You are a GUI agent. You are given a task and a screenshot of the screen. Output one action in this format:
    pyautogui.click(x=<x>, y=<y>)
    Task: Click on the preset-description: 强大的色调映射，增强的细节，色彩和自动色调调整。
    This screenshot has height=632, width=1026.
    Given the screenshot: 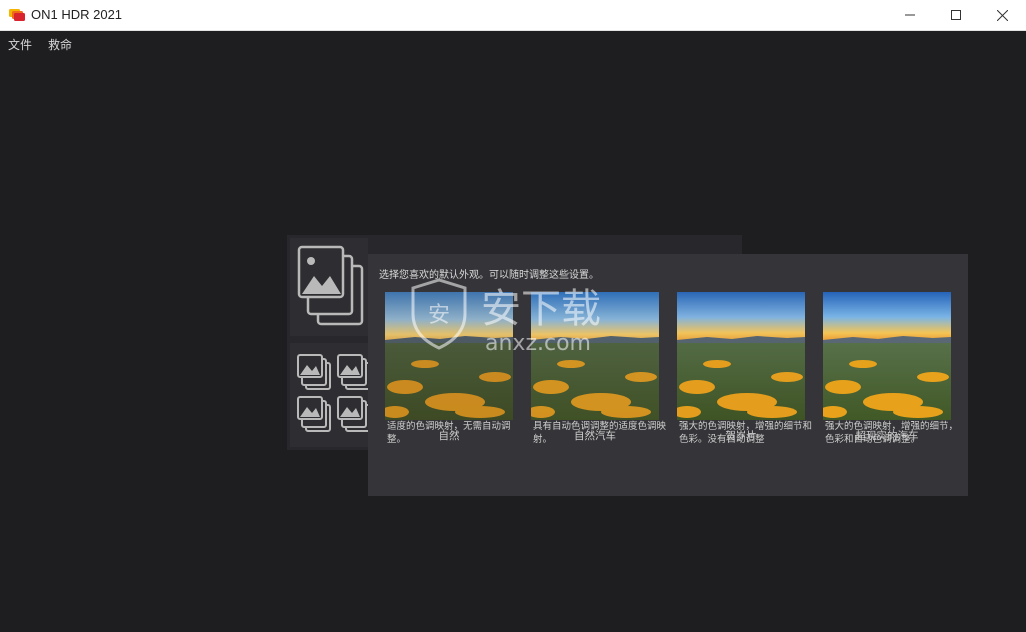 What is the action you would take?
    pyautogui.click(x=892, y=433)
    